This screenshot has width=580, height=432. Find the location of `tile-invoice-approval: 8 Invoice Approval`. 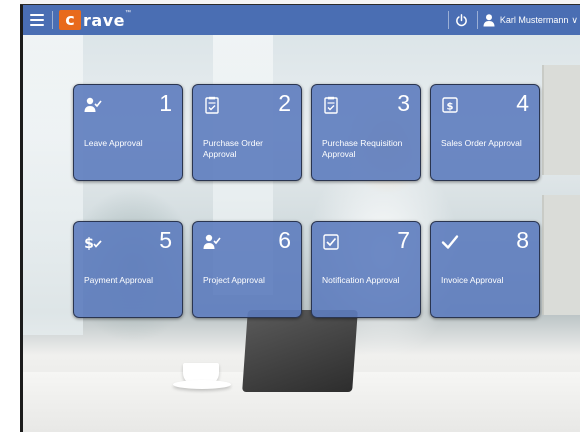

tile-invoice-approval: 8 Invoice Approval is located at coordinates (485, 269).